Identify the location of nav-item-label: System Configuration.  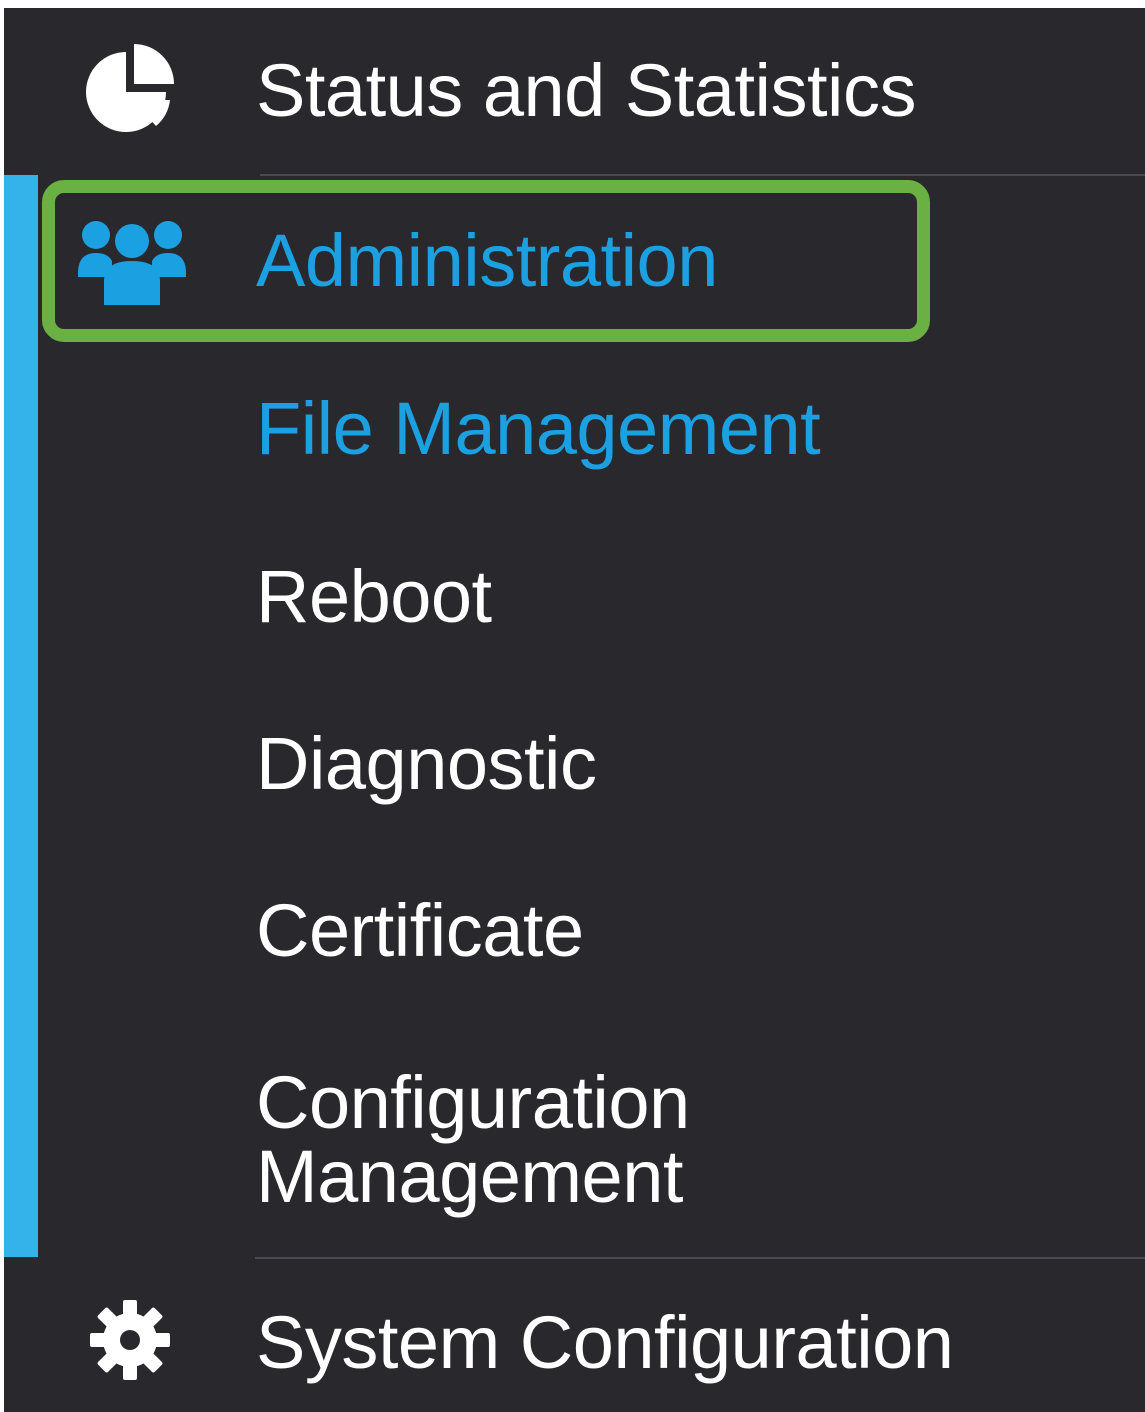
(605, 1342).